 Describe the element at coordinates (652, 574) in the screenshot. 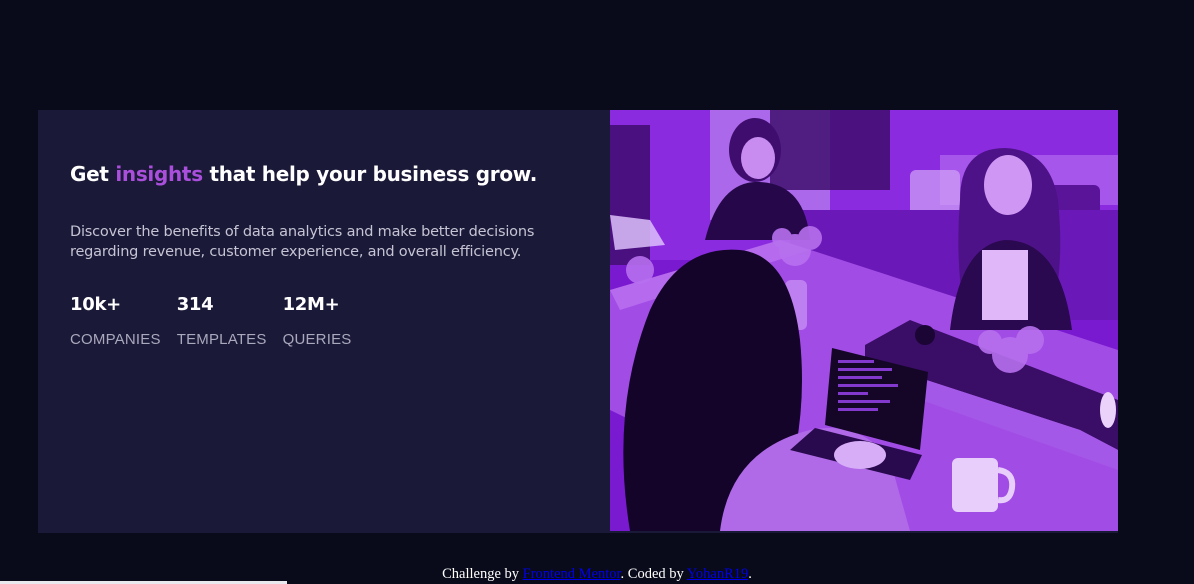

I see `footer-text-coded: . Coded by` at that location.